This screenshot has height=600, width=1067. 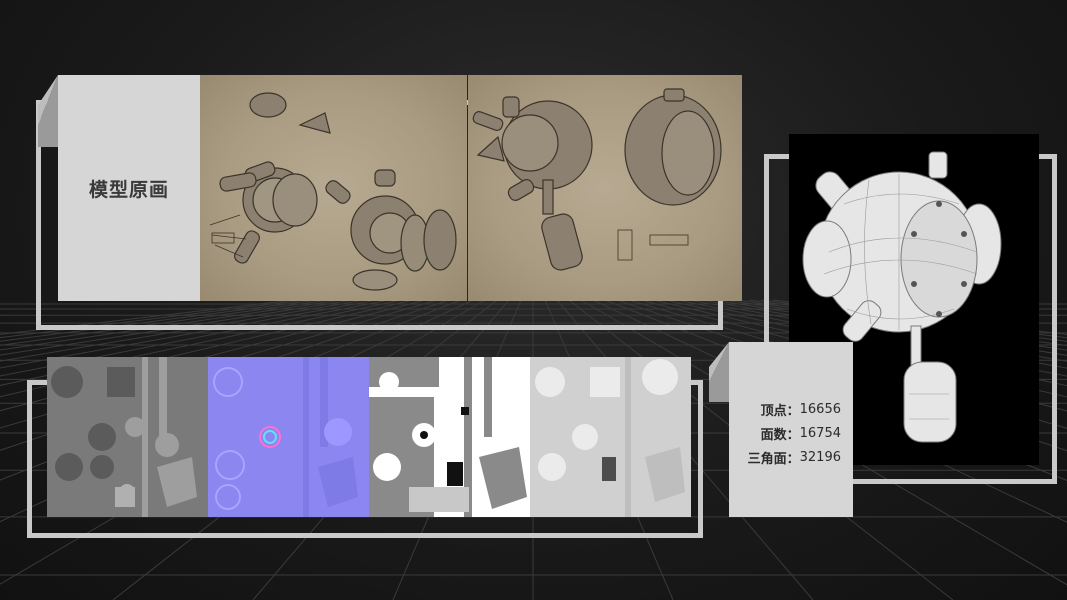 What do you see at coordinates (288, 437) in the screenshot?
I see `normal-map` at bounding box center [288, 437].